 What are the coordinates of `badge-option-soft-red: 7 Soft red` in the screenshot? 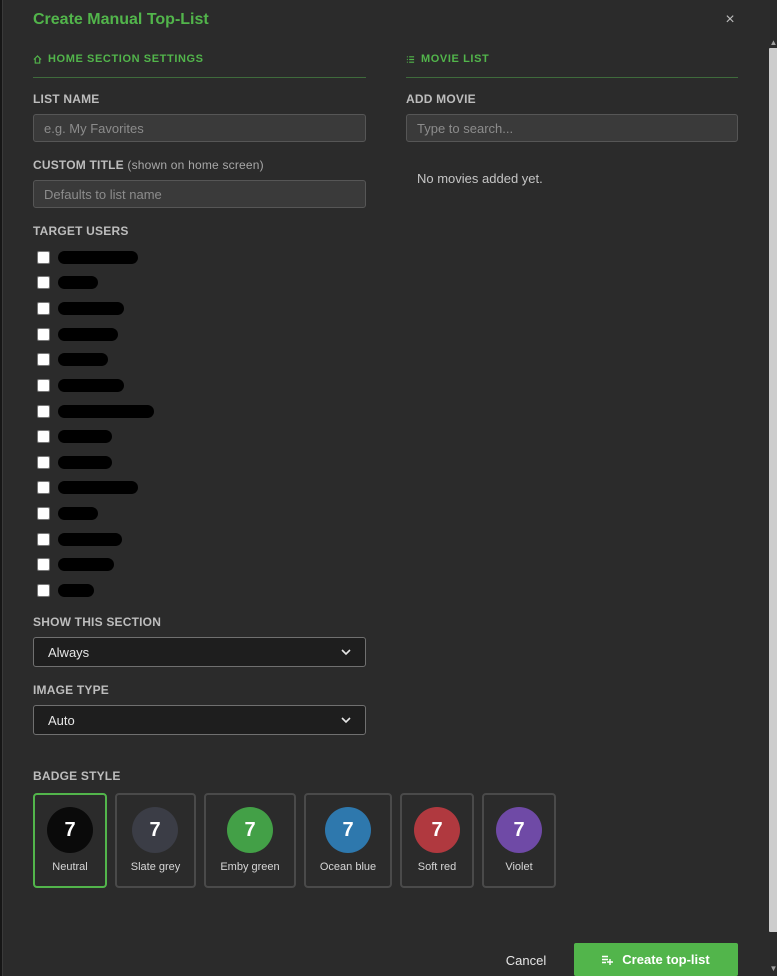 It's located at (437, 840).